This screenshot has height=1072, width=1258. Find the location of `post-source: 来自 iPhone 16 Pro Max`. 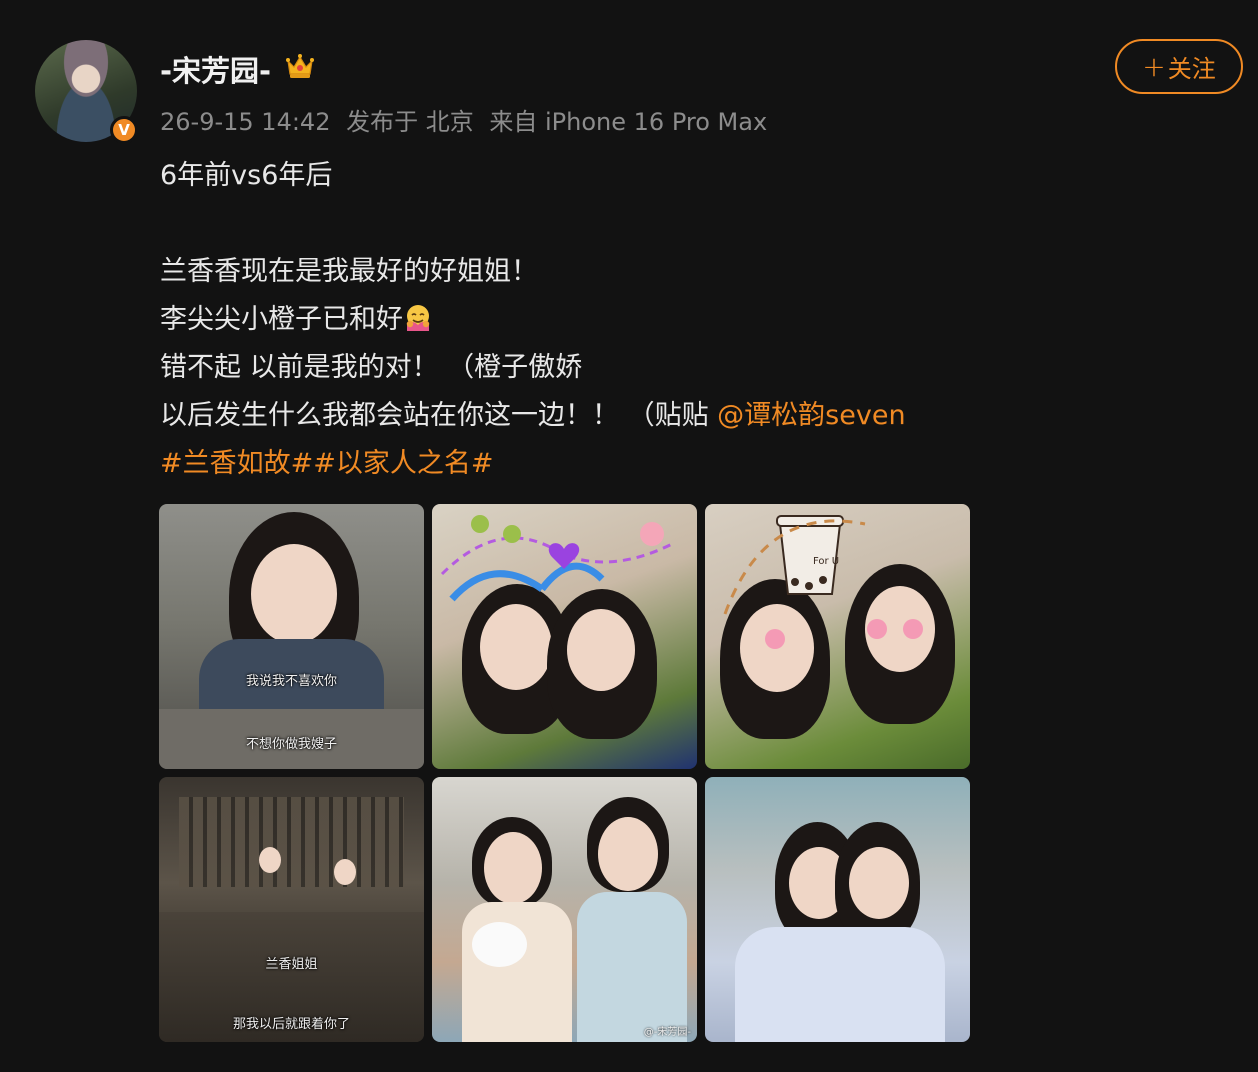

post-source: 来自 iPhone 16 Pro Max is located at coordinates (628, 122).